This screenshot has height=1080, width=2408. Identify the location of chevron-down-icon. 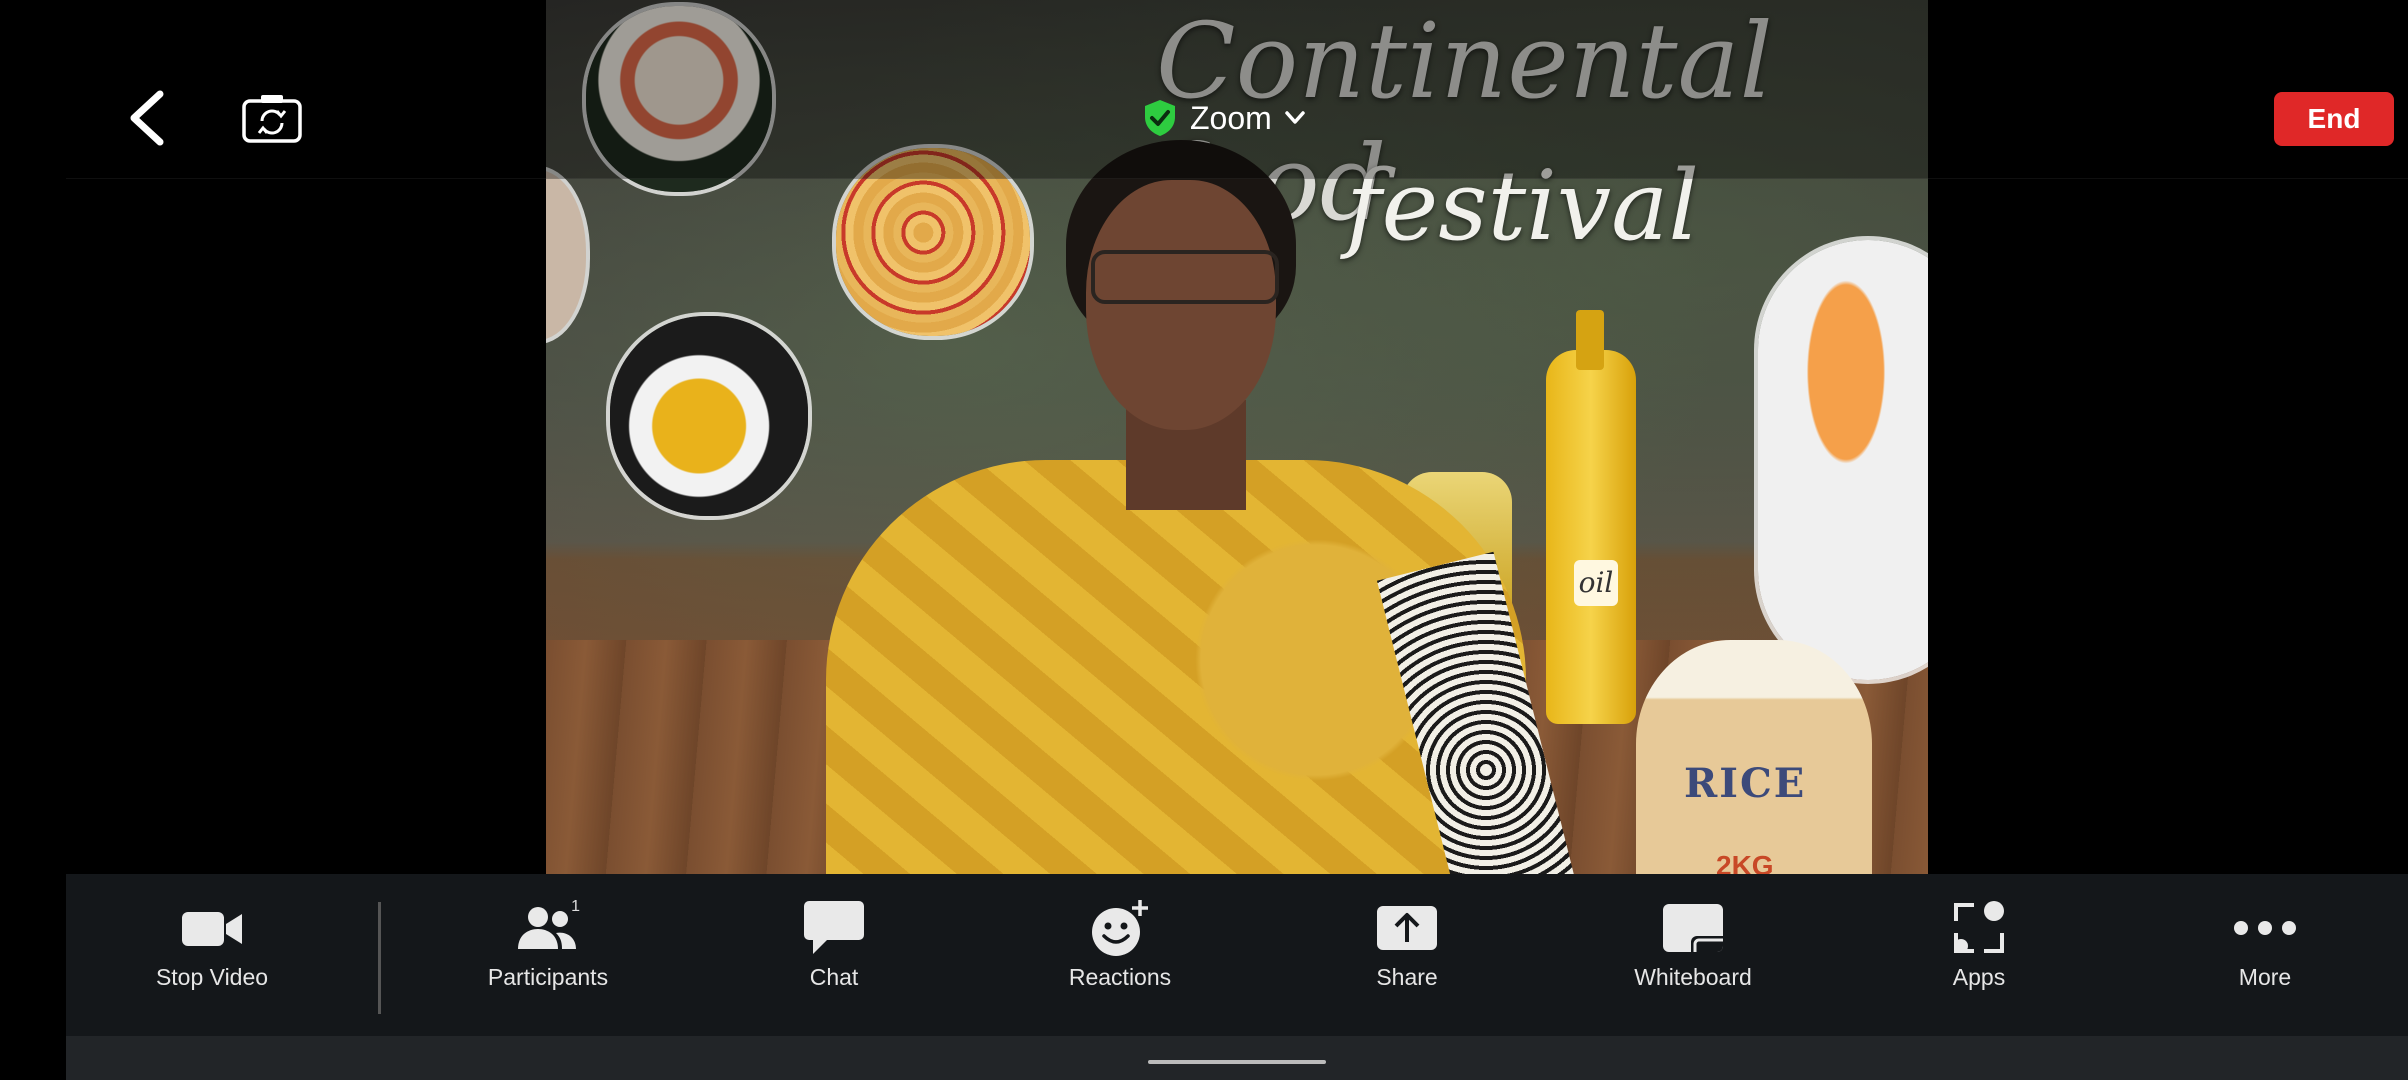
(1295, 117).